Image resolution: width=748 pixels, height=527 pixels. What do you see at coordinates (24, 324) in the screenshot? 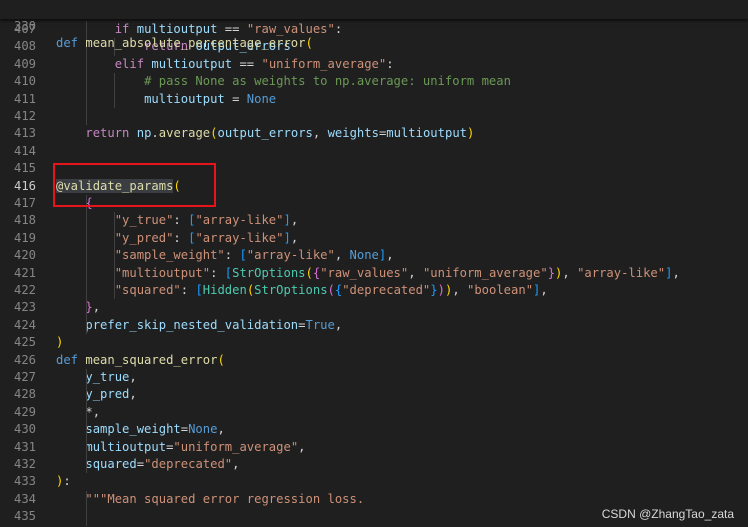
I see `line-number: 424` at bounding box center [24, 324].